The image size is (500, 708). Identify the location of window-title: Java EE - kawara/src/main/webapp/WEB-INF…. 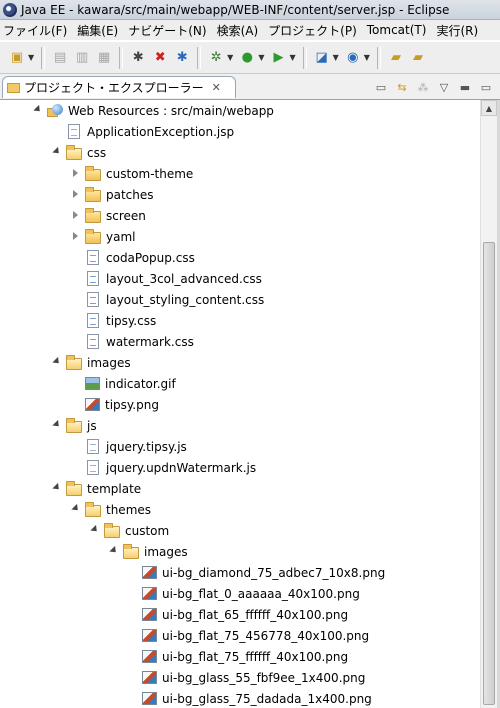
(235, 9).